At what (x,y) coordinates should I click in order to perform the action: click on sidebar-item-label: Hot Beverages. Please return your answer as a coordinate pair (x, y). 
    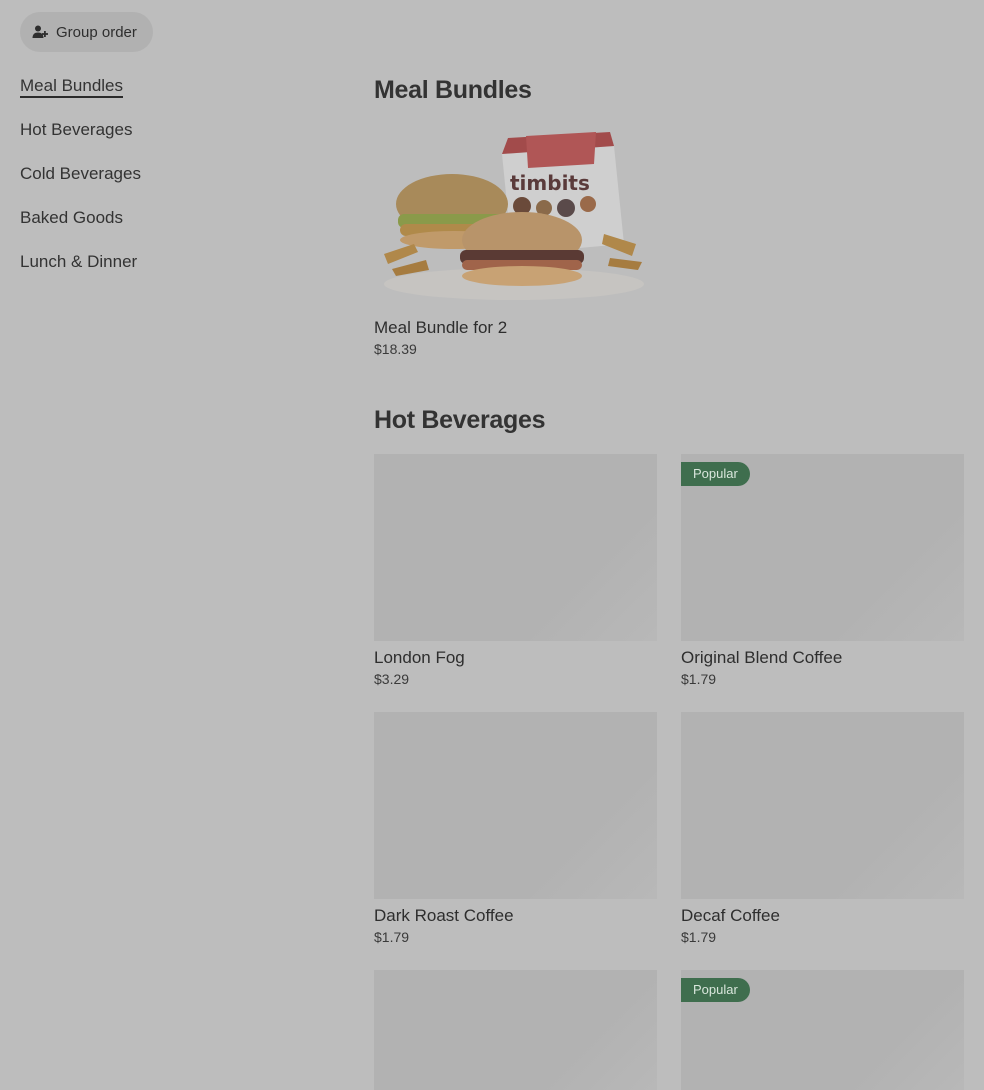
    Looking at the image, I should click on (76, 129).